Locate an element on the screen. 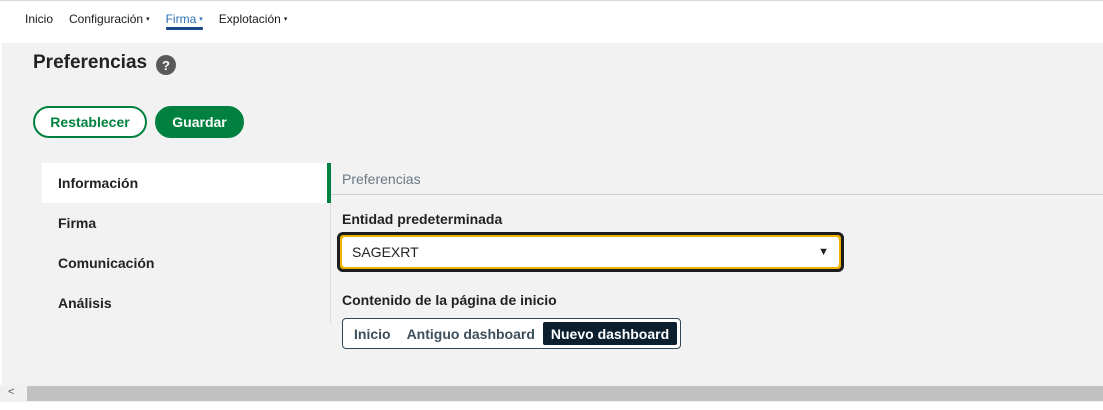 The width and height of the screenshot is (1103, 410). nav-item-inicio: Inicio is located at coordinates (39, 21).